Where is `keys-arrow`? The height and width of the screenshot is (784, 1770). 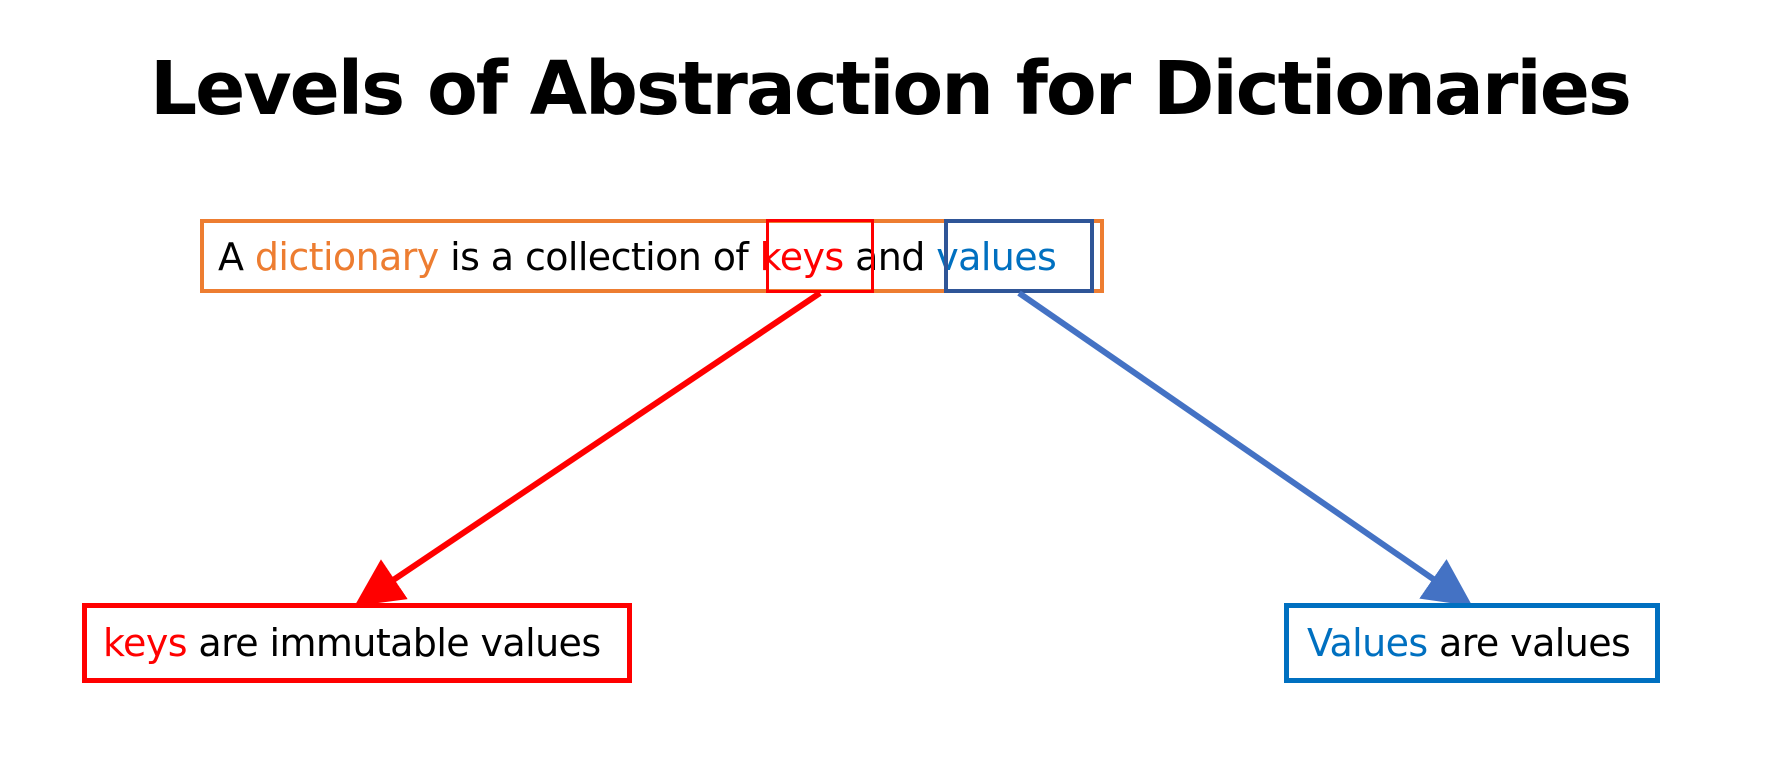
keys-arrow is located at coordinates (588, 448).